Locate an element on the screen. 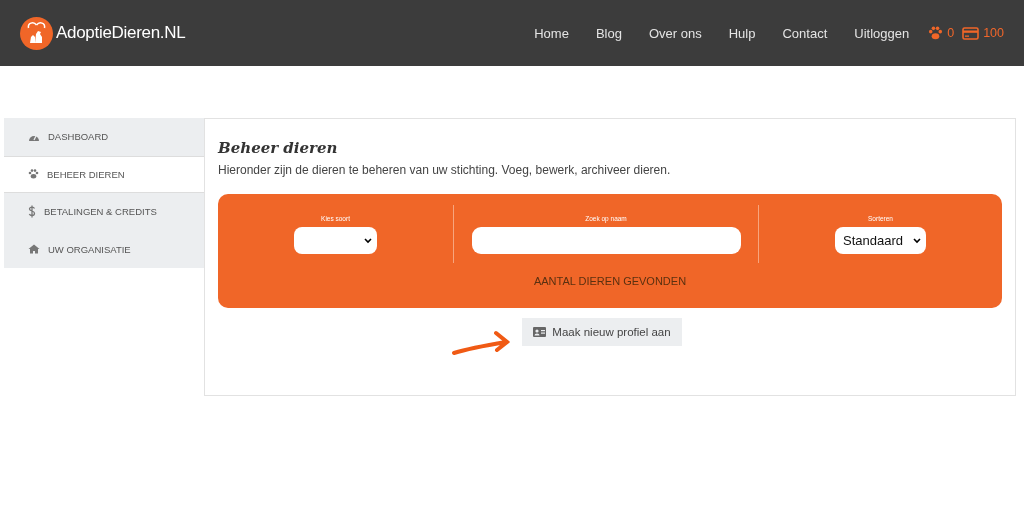 The height and width of the screenshot is (505, 1024). id-card-icon is located at coordinates (540, 332).